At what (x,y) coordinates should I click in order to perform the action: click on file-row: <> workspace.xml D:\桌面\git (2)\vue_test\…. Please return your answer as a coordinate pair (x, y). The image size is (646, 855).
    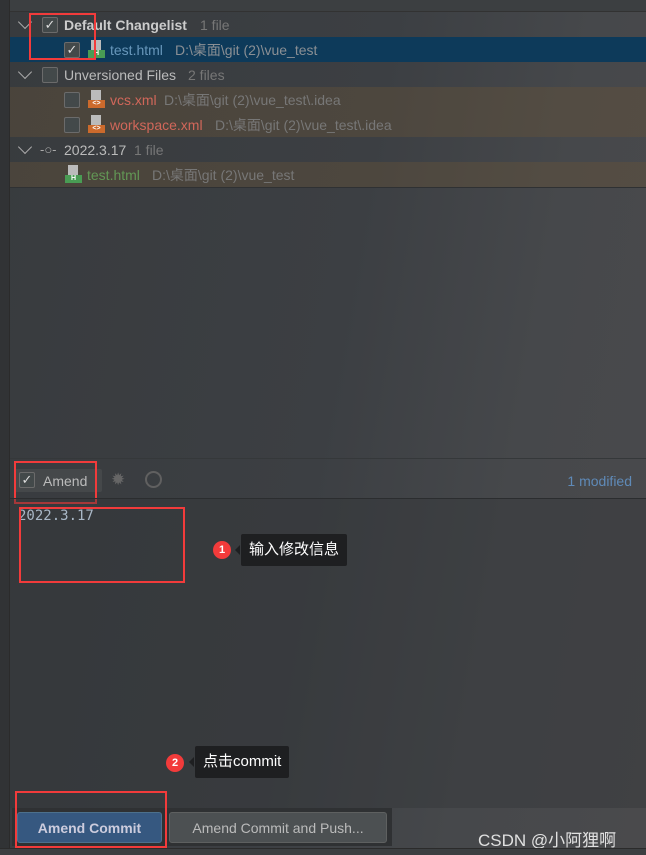
    Looking at the image, I should click on (328, 124).